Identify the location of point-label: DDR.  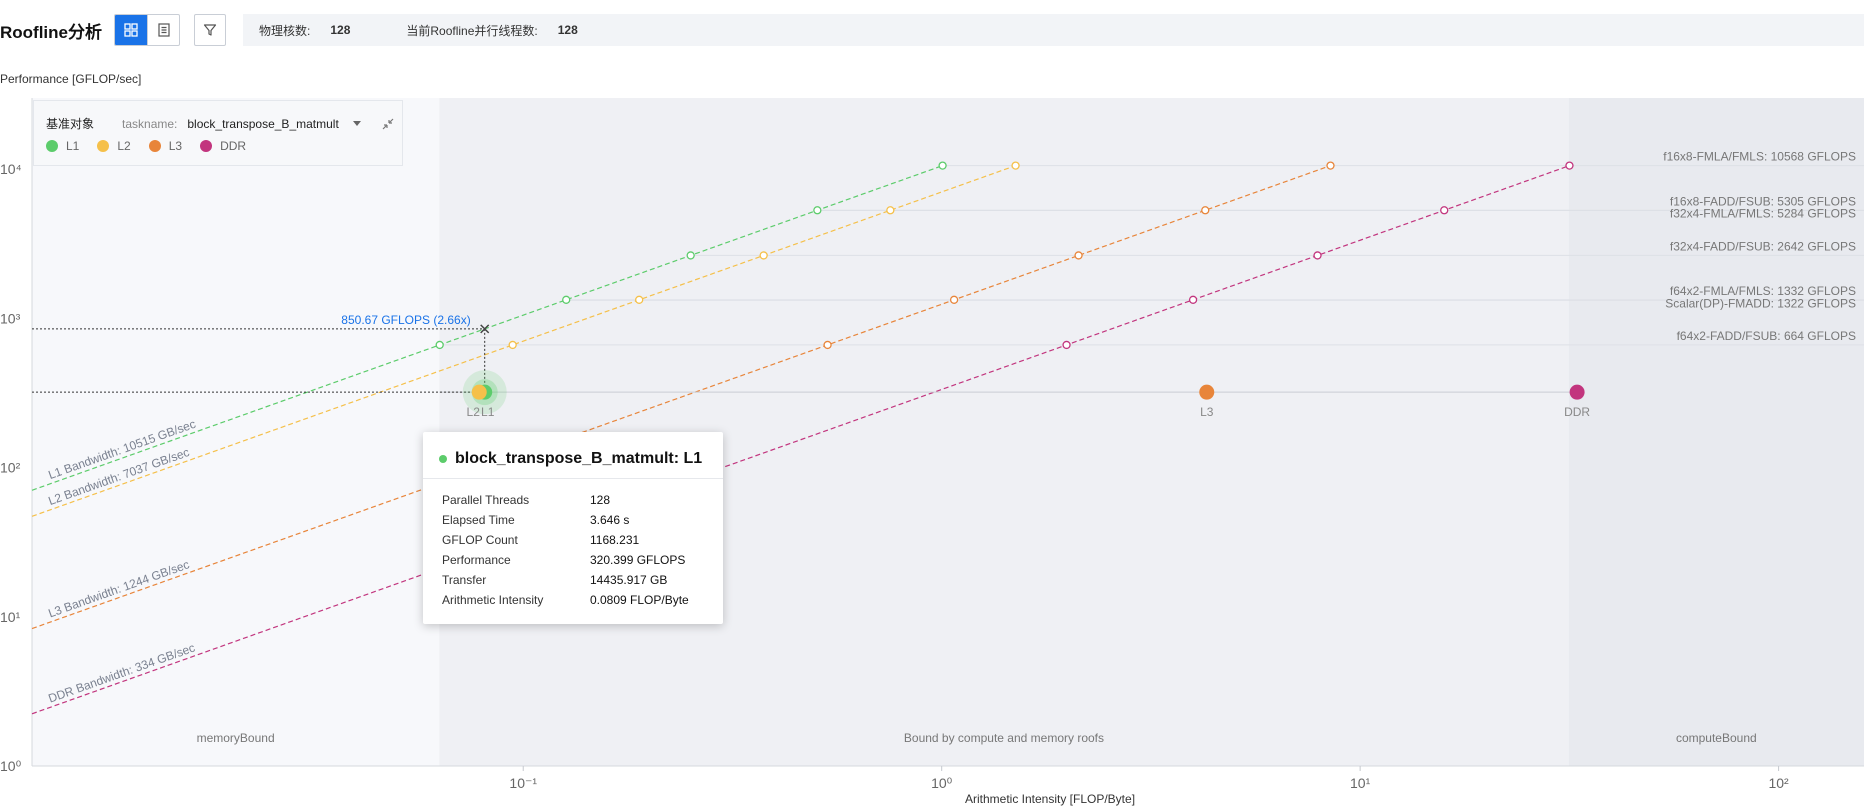
(1577, 412).